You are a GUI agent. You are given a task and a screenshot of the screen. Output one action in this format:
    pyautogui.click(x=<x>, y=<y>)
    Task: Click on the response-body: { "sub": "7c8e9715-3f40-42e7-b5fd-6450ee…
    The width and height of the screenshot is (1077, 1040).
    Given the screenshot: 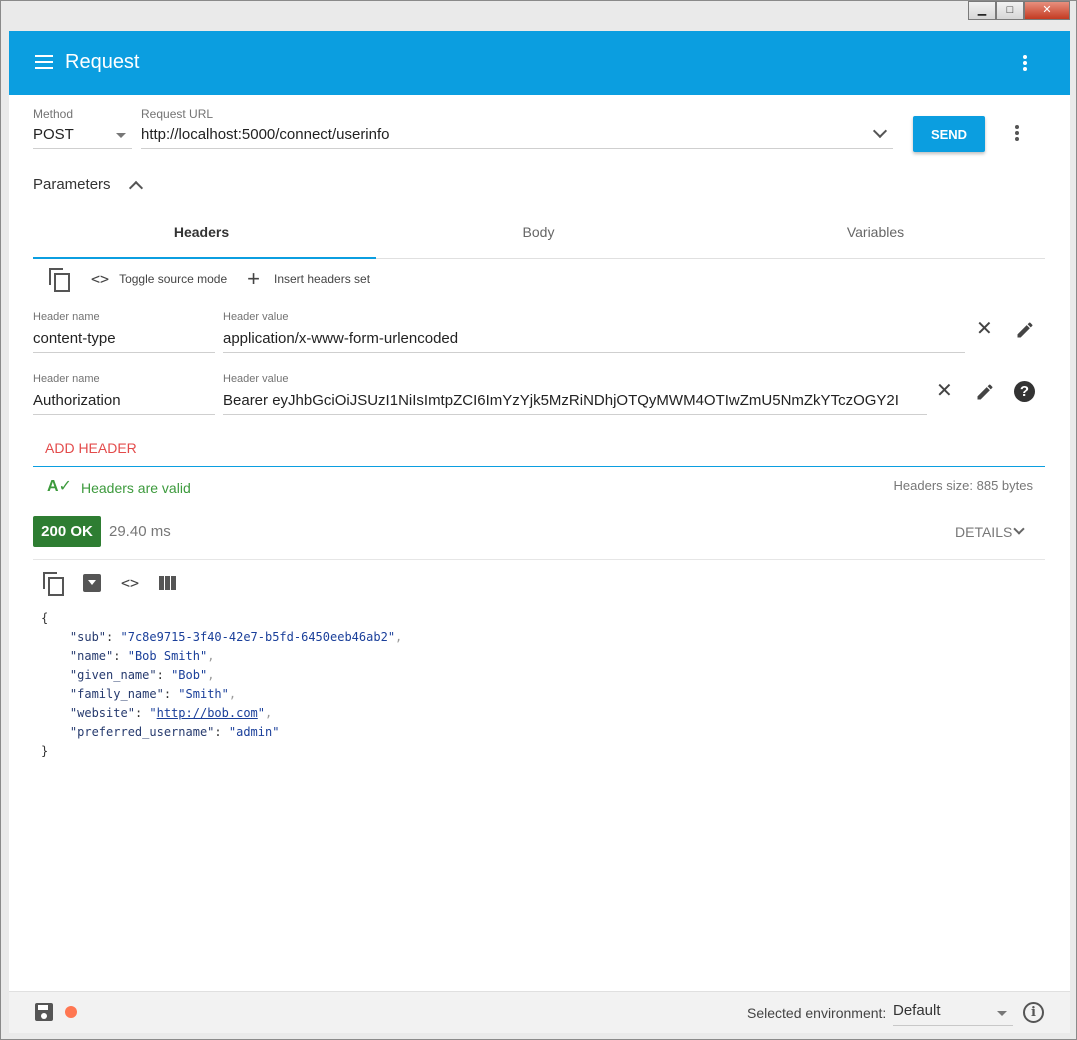 What is the action you would take?
    pyautogui.click(x=221, y=685)
    